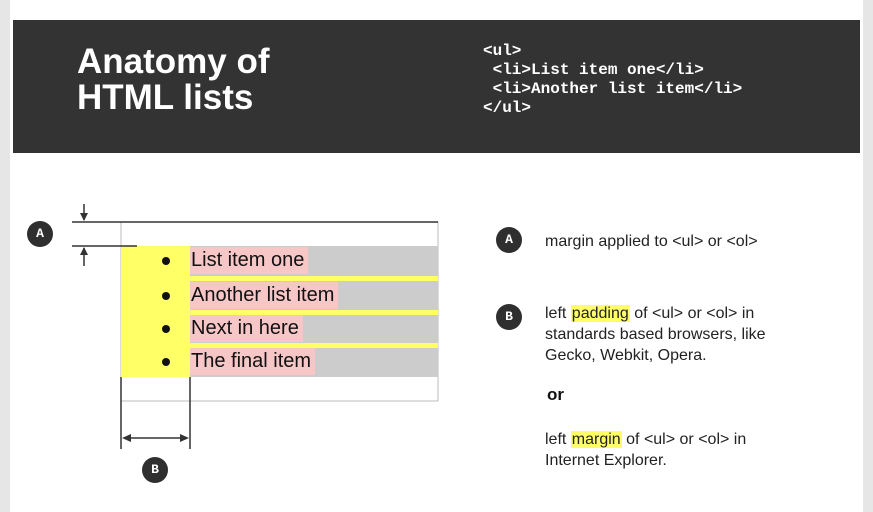 The height and width of the screenshot is (512, 873). Describe the element at coordinates (84, 217) in the screenshot. I see `margin-arrowhead-top` at that location.